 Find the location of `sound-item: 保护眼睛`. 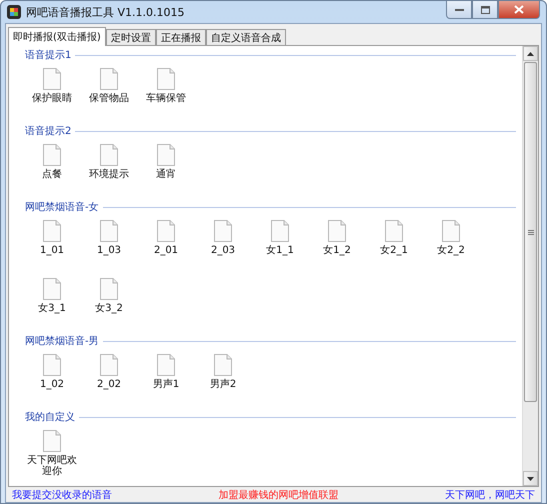

sound-item: 保护眼睛 is located at coordinates (52, 94).